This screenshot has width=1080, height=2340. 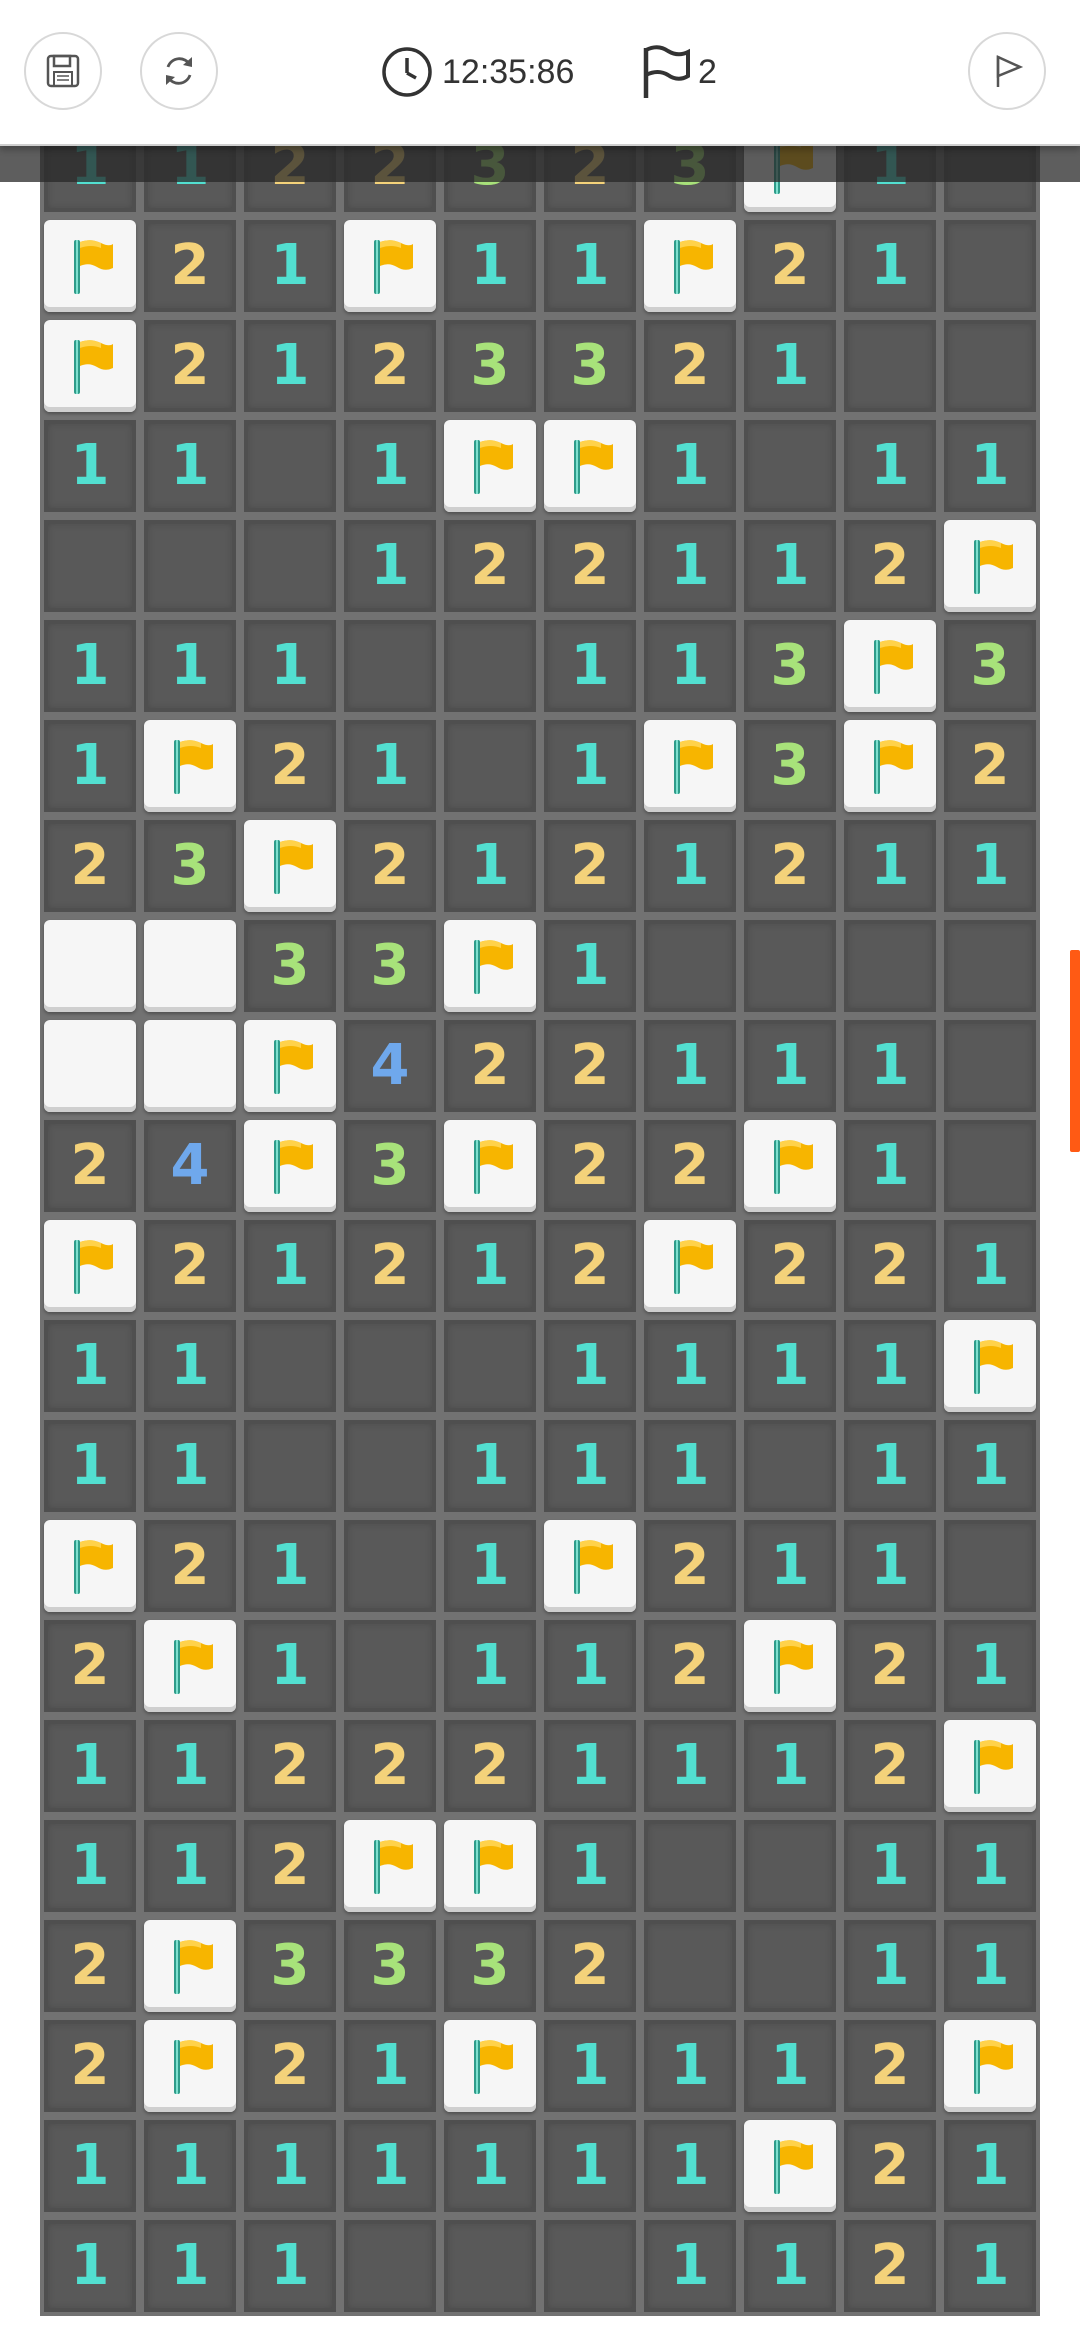 What do you see at coordinates (390, 1066) in the screenshot?
I see `revealed-cell: 4` at bounding box center [390, 1066].